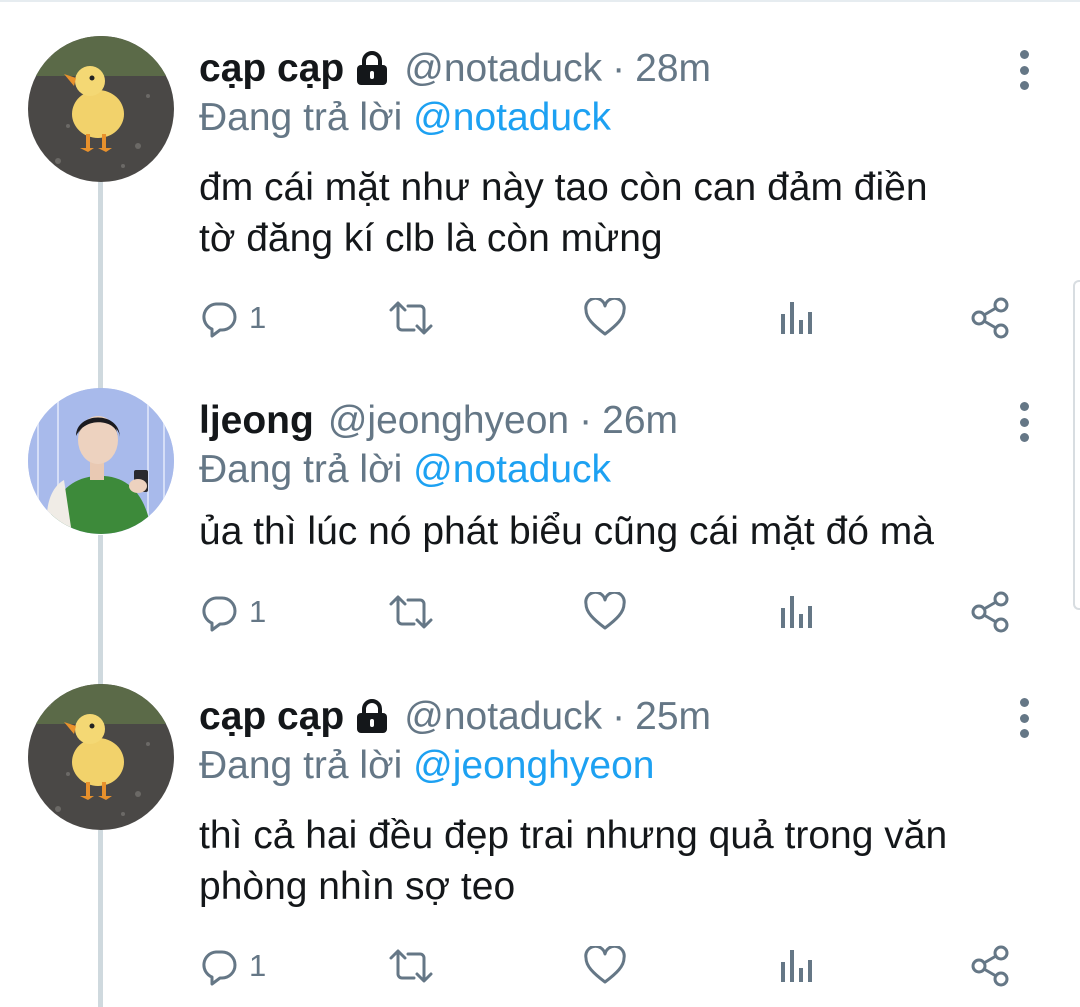 This screenshot has width=1080, height=1007. I want to click on display-name: ljeong, so click(256, 421).